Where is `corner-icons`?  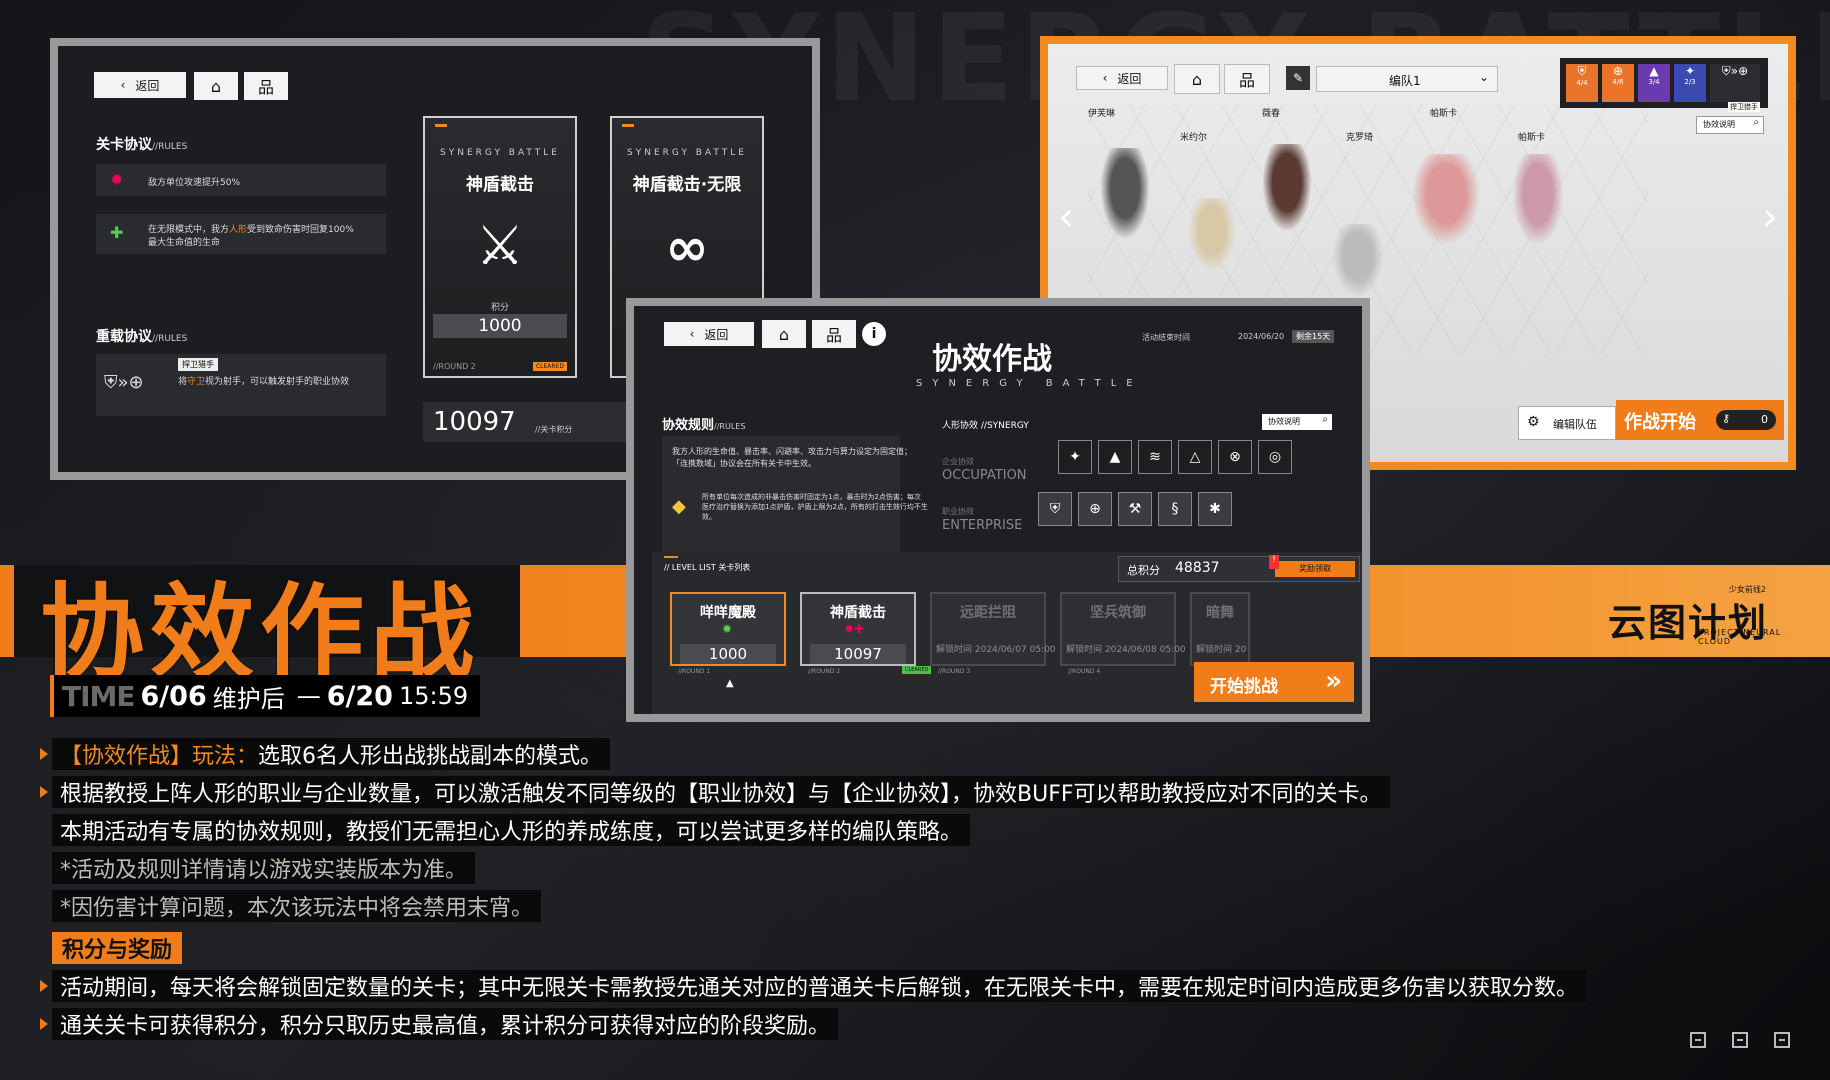 corner-icons is located at coordinates (1740, 1040).